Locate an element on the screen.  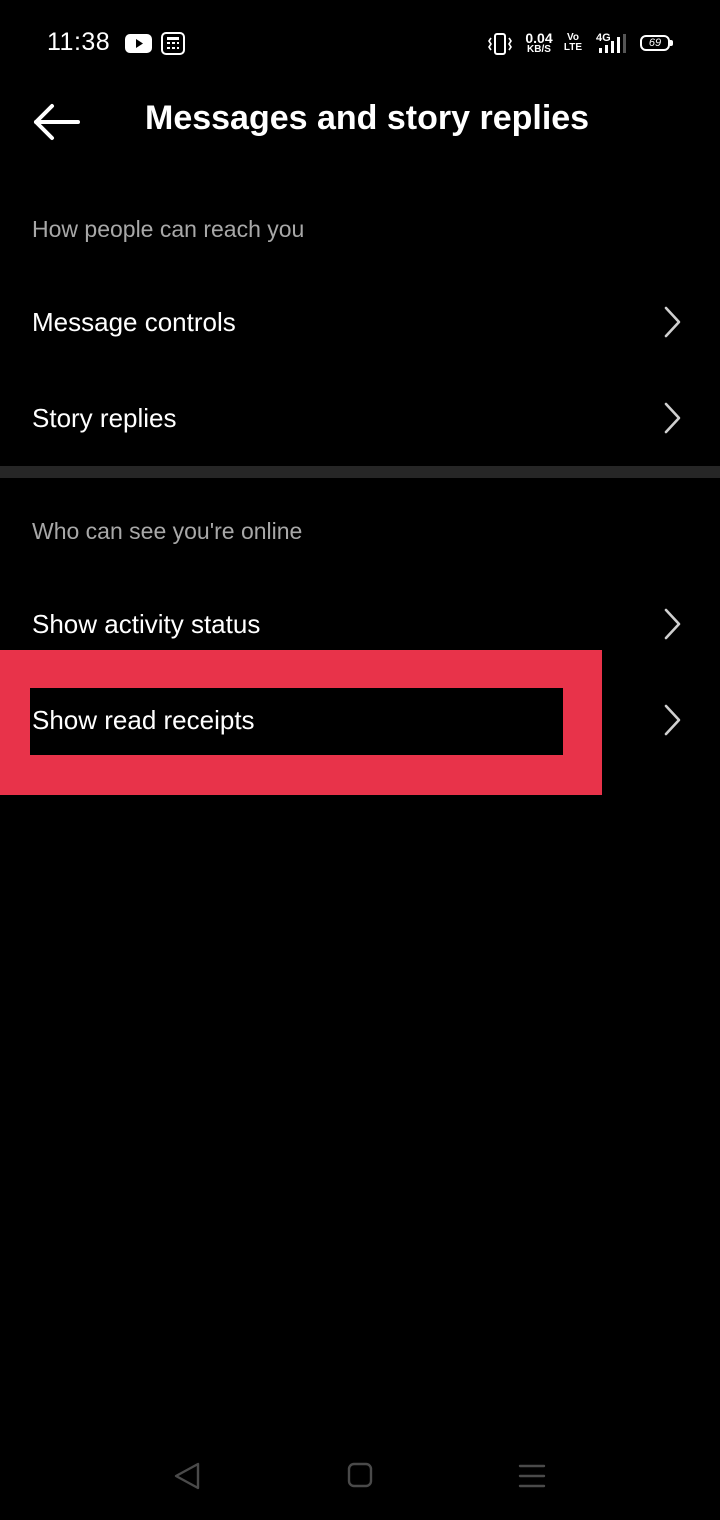
network-speed-unit: KB/S is located at coordinates (539, 49).